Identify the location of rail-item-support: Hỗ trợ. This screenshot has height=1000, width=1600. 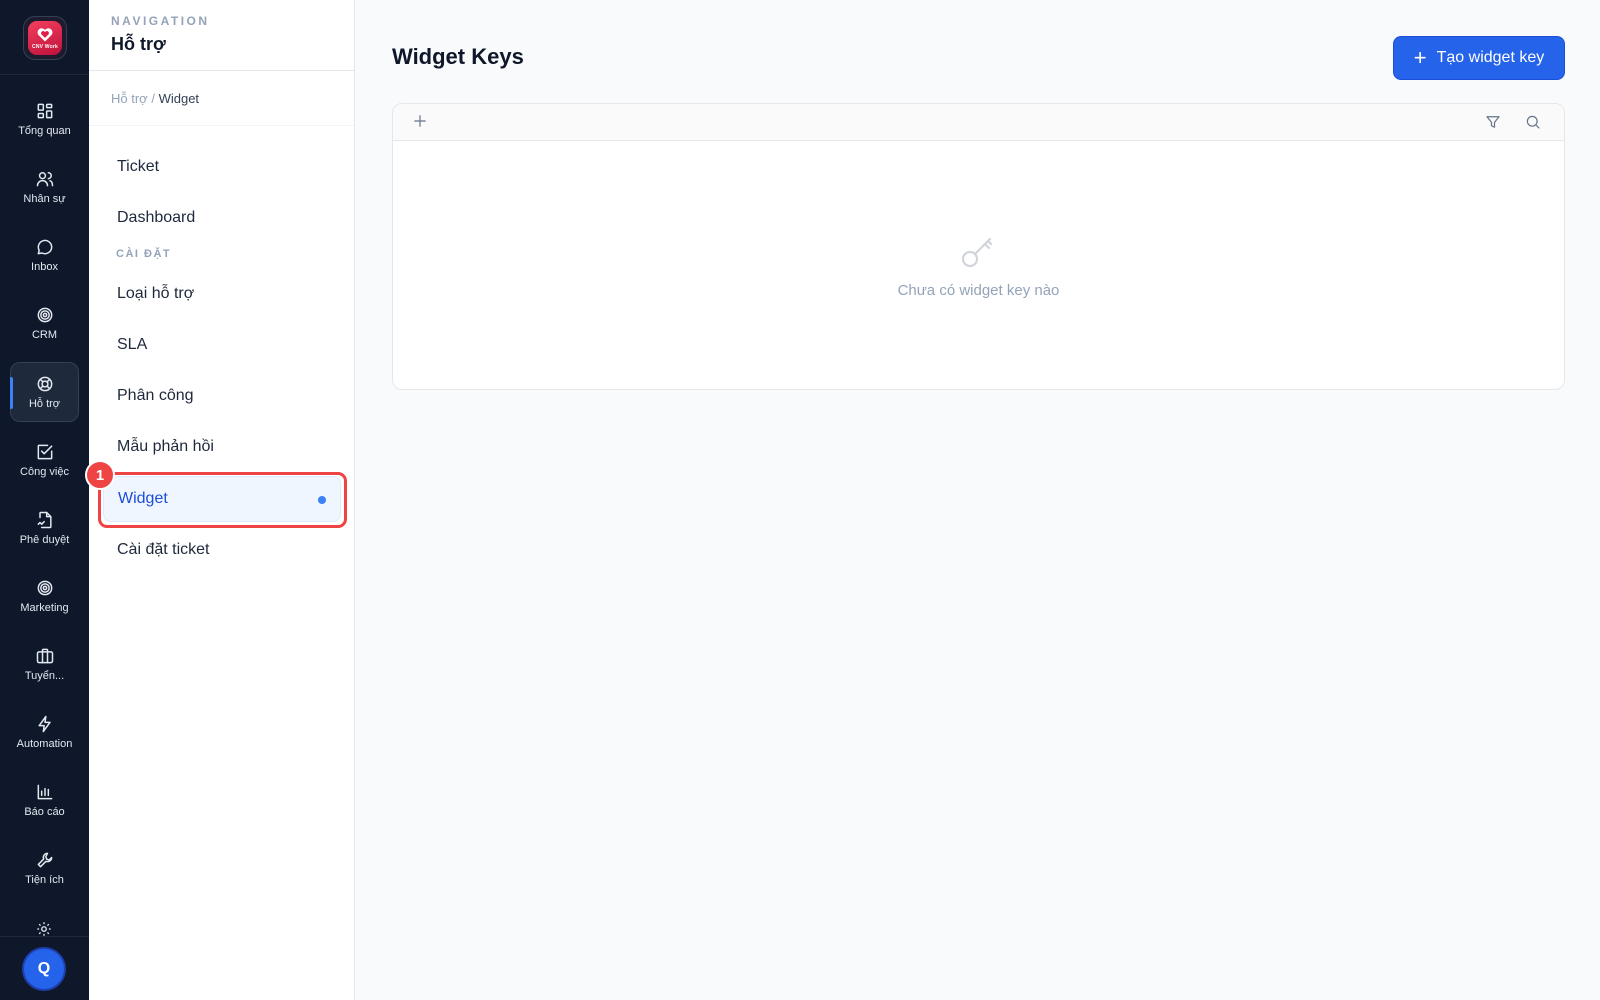
(44, 392).